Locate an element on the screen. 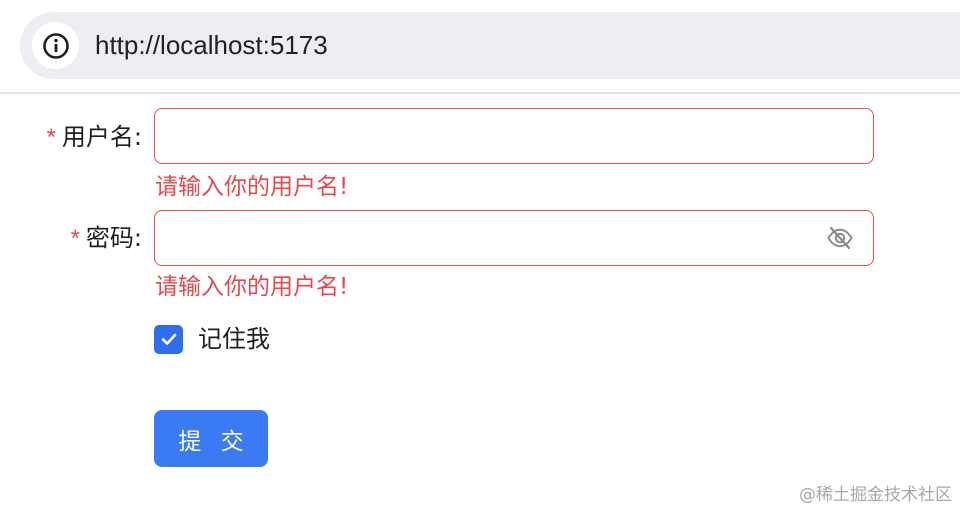  address-bar: http://localhost:5173 is located at coordinates (490, 45).